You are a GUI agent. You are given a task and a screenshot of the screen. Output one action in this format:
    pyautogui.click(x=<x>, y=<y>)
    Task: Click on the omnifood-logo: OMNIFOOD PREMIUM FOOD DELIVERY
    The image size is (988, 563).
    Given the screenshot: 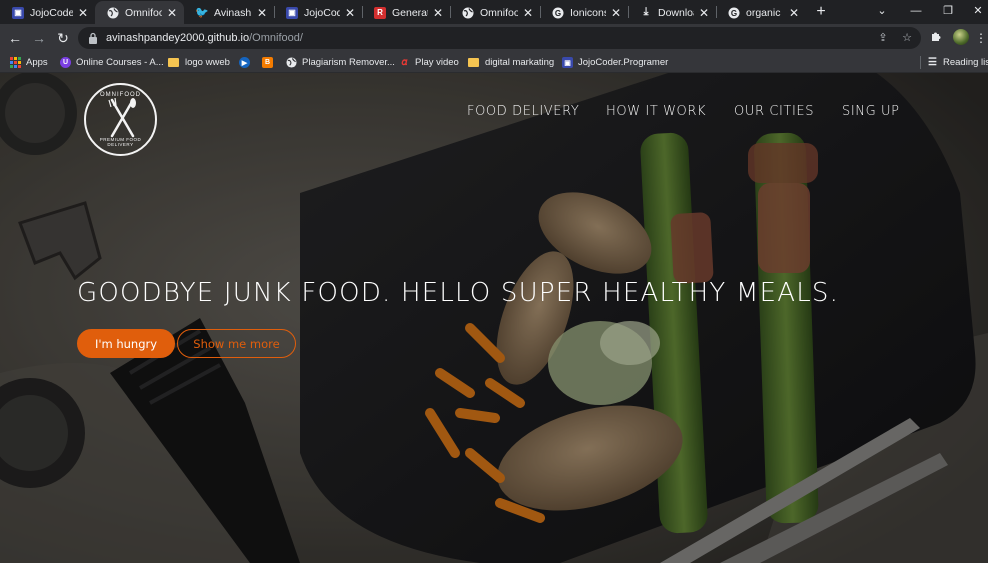 What is the action you would take?
    pyautogui.click(x=120, y=119)
    